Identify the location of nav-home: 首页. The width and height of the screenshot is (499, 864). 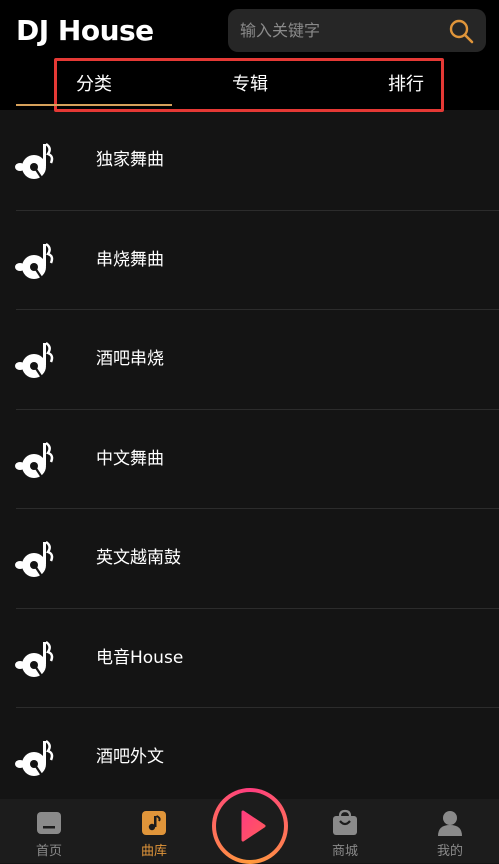
(49, 831).